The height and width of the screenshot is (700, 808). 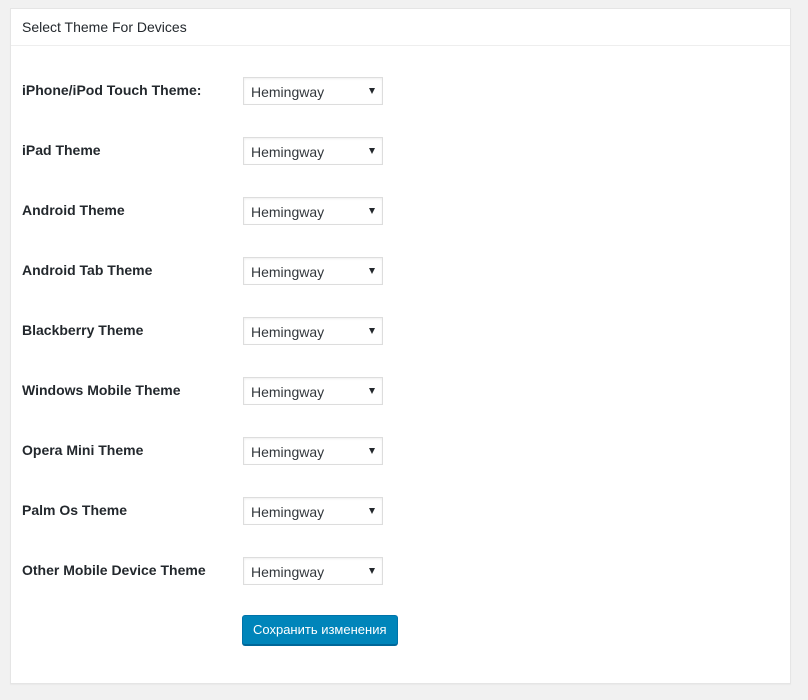 What do you see at coordinates (400, 526) in the screenshot?
I see `setting-row-palm-os: Palm Os Theme Hemingway` at bounding box center [400, 526].